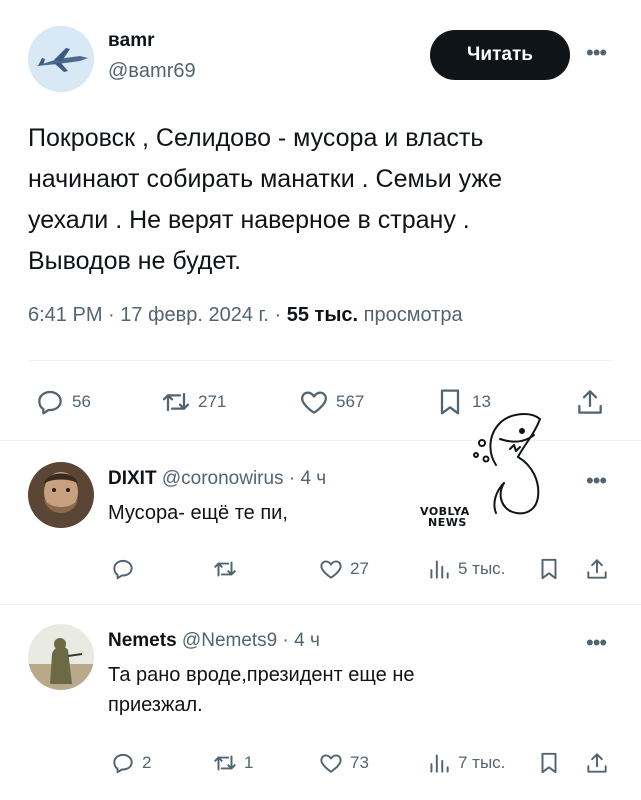 The height and width of the screenshot is (800, 641). Describe the element at coordinates (147, 762) in the screenshot. I see `reply-count: 2` at that location.